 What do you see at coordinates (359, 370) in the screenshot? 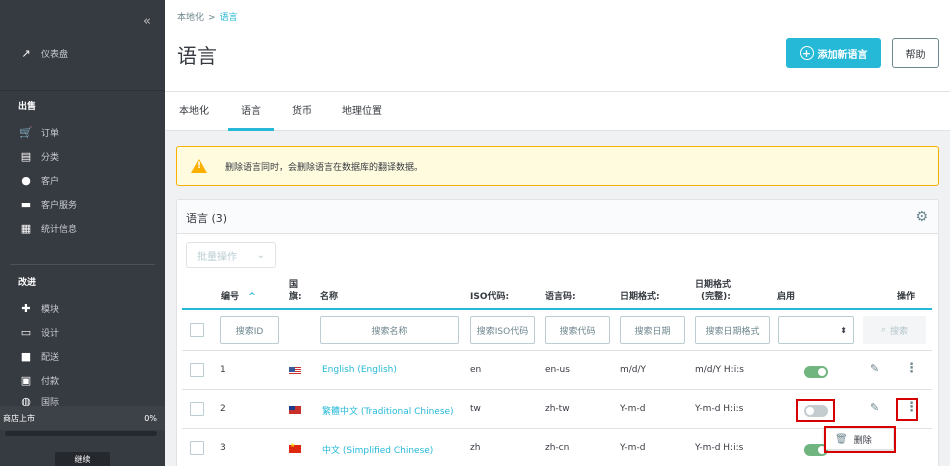
I see `cell-name-link: English (English)` at bounding box center [359, 370].